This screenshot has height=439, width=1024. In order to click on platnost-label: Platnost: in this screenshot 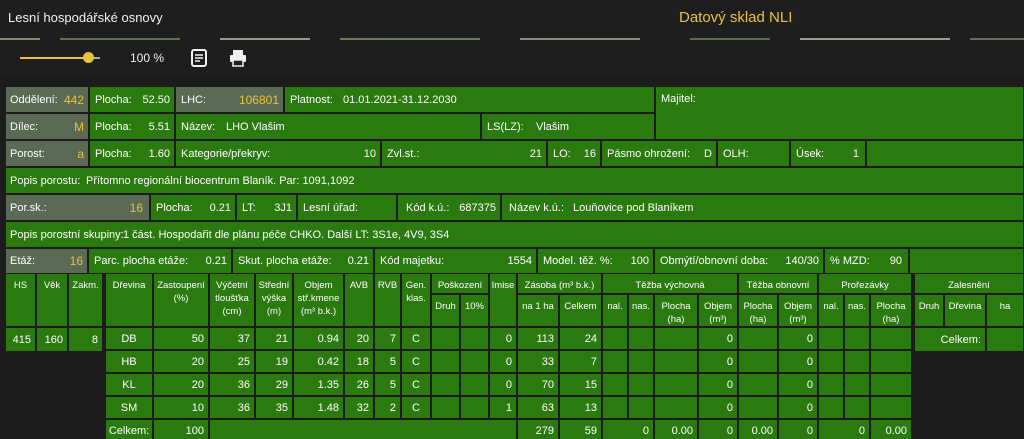, I will do `click(311, 99)`.